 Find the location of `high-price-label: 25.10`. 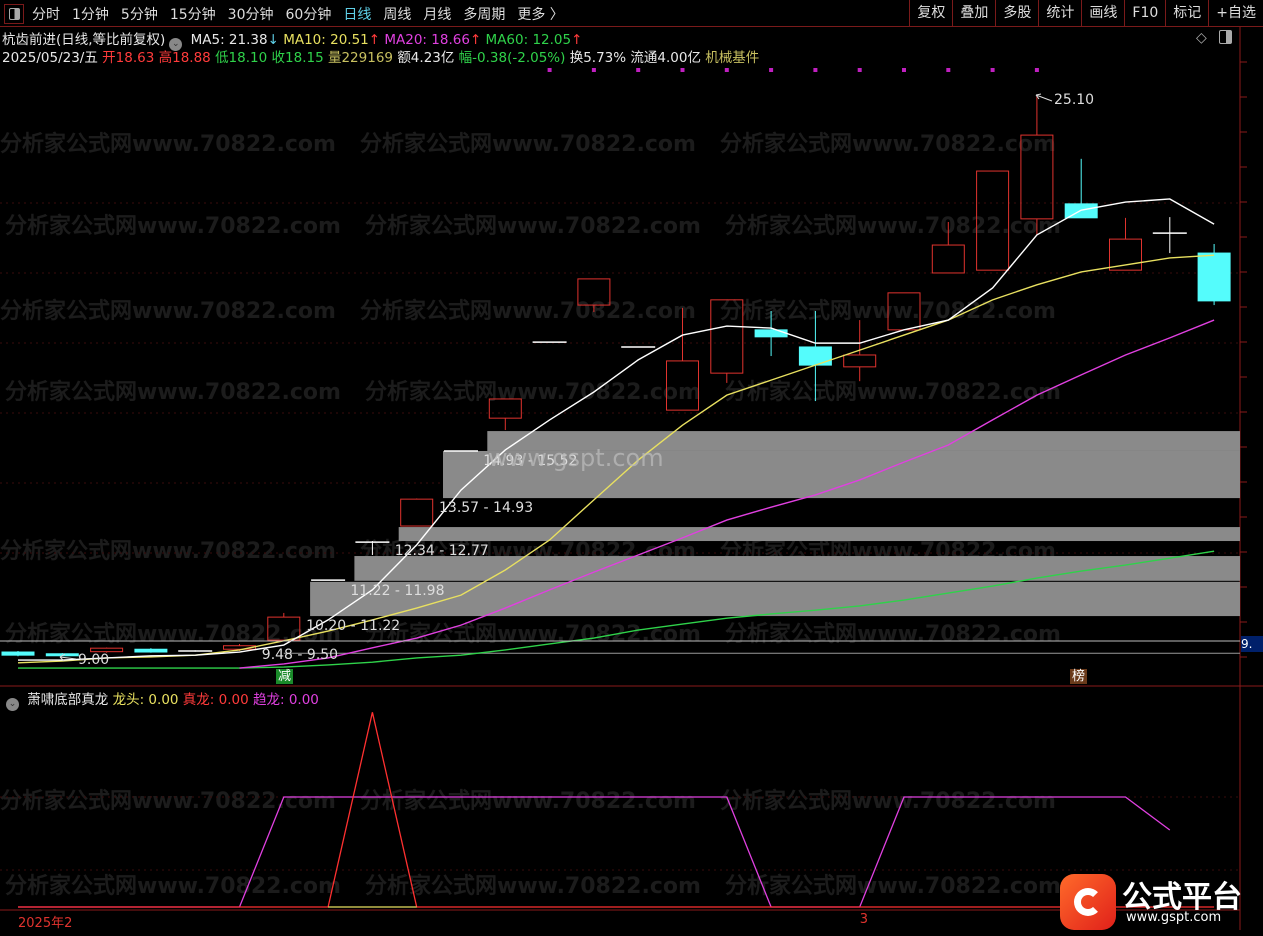

high-price-label: 25.10 is located at coordinates (1074, 100).